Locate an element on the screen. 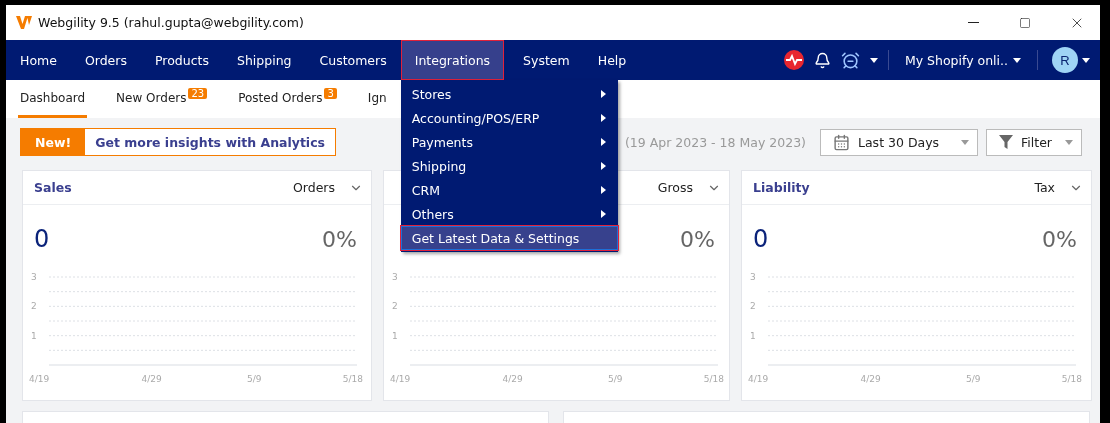 The height and width of the screenshot is (423, 1110). menu-item: Stores is located at coordinates (509, 94).